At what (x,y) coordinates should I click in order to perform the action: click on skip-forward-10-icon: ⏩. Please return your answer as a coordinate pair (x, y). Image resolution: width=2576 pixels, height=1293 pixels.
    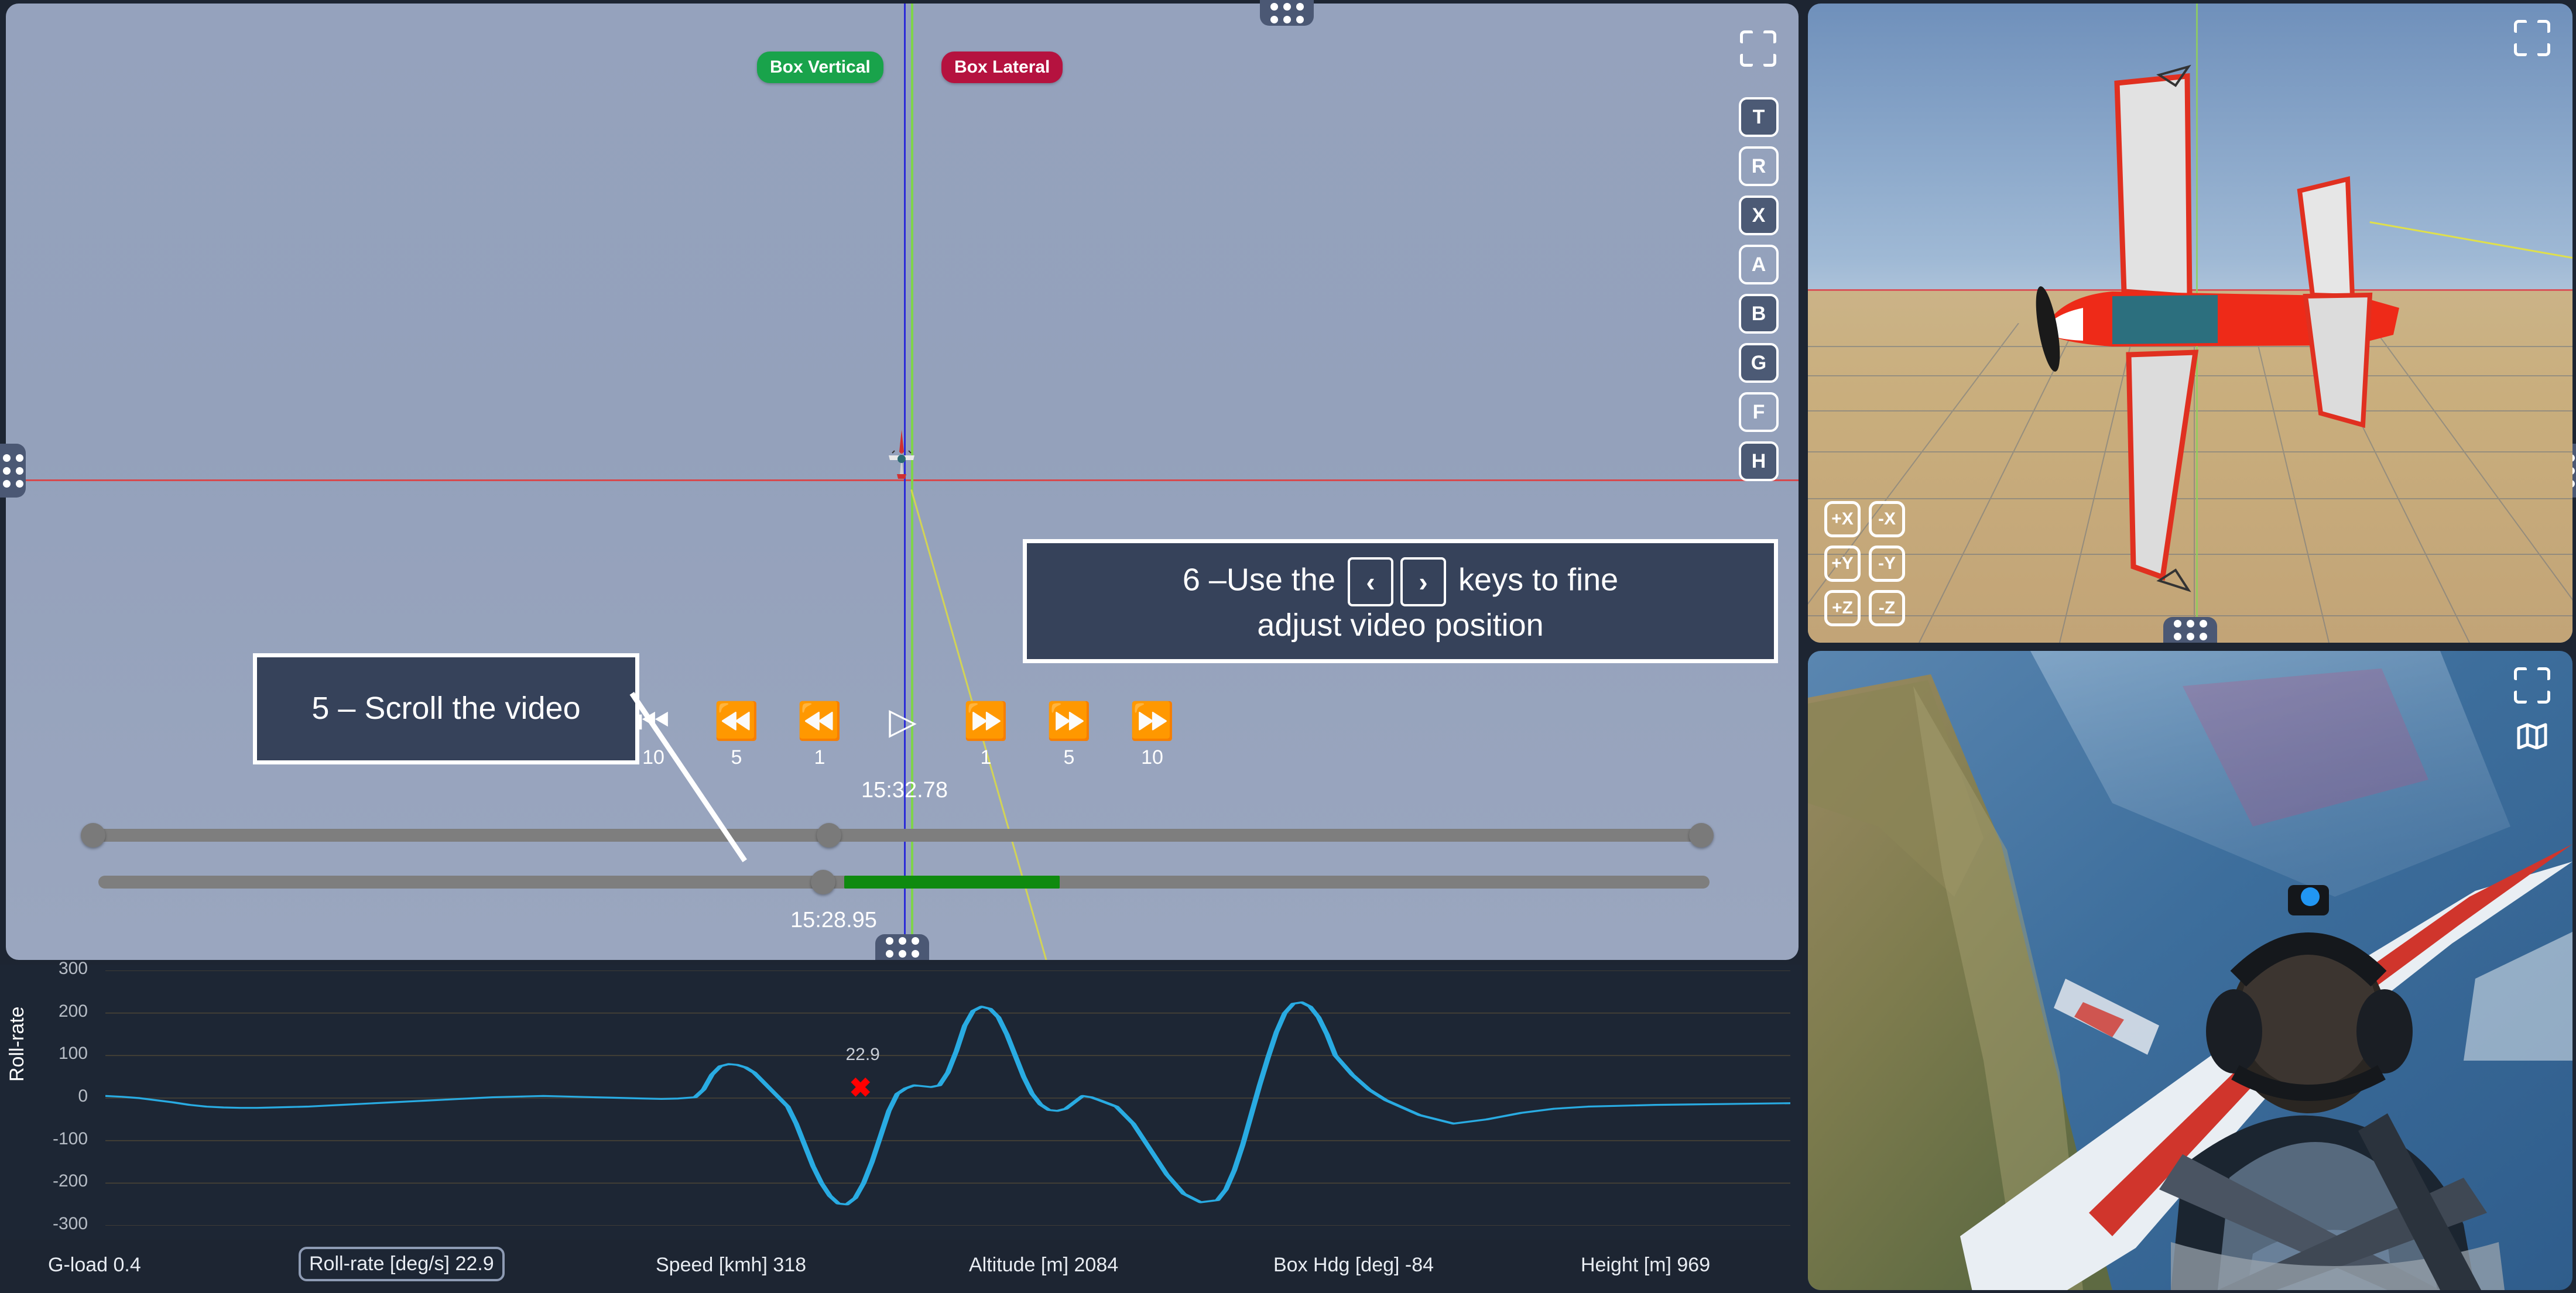
    Looking at the image, I should click on (1152, 722).